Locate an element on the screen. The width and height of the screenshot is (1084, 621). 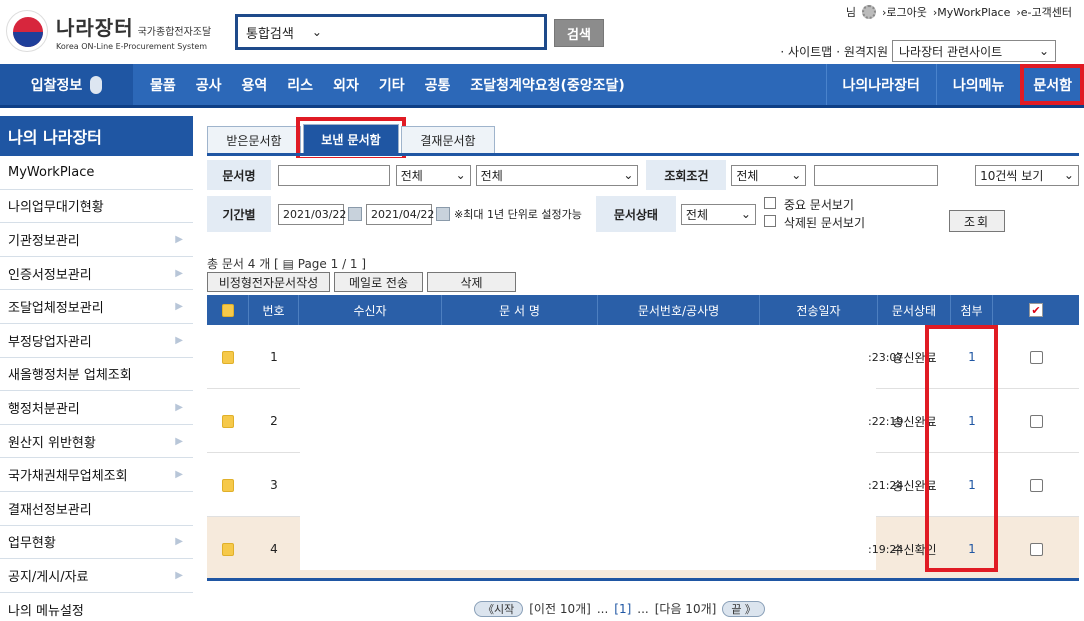
table-bottom-line is located at coordinates (643, 579).